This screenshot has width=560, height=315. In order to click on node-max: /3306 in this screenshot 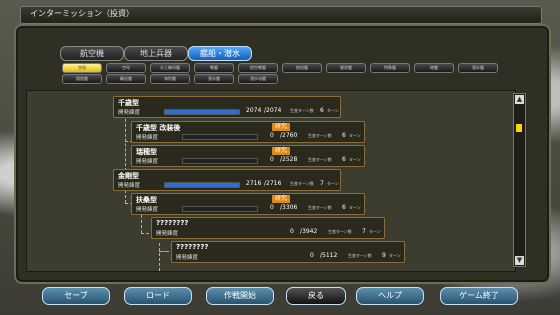, I will do `click(289, 207)`.